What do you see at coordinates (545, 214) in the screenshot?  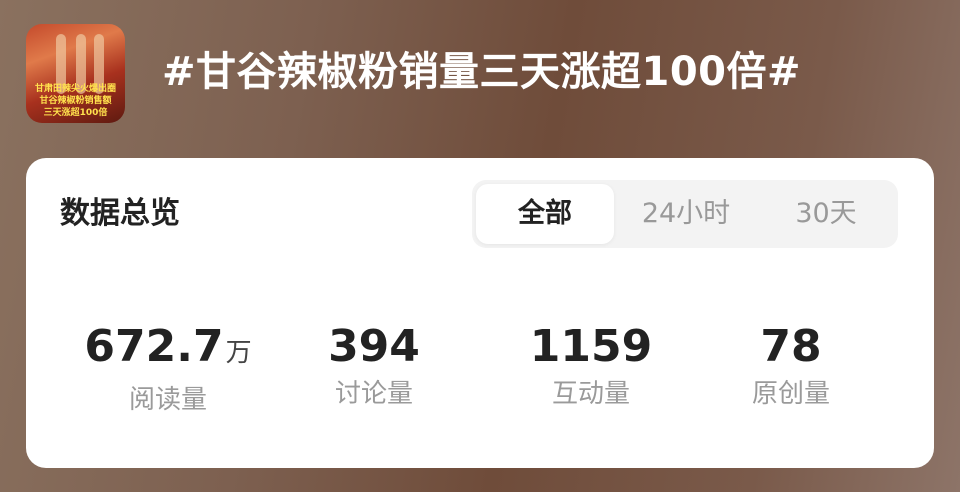 I see `tab-all: 全部` at bounding box center [545, 214].